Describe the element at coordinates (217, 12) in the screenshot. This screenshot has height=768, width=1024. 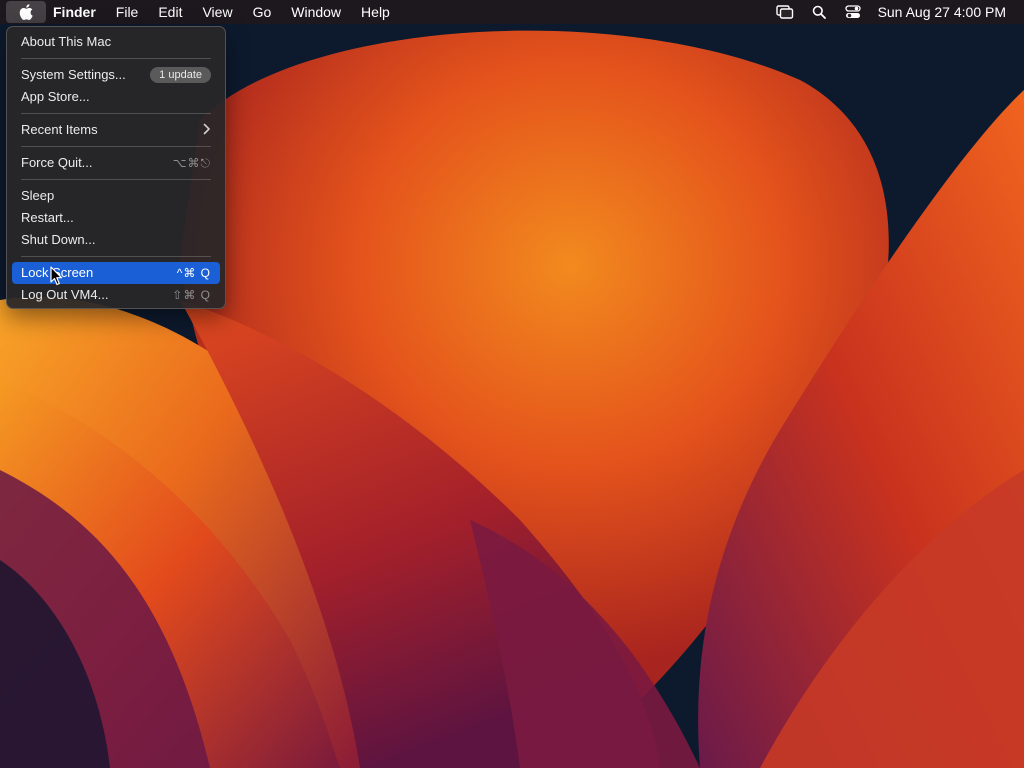
I see `menu-view: View` at that location.